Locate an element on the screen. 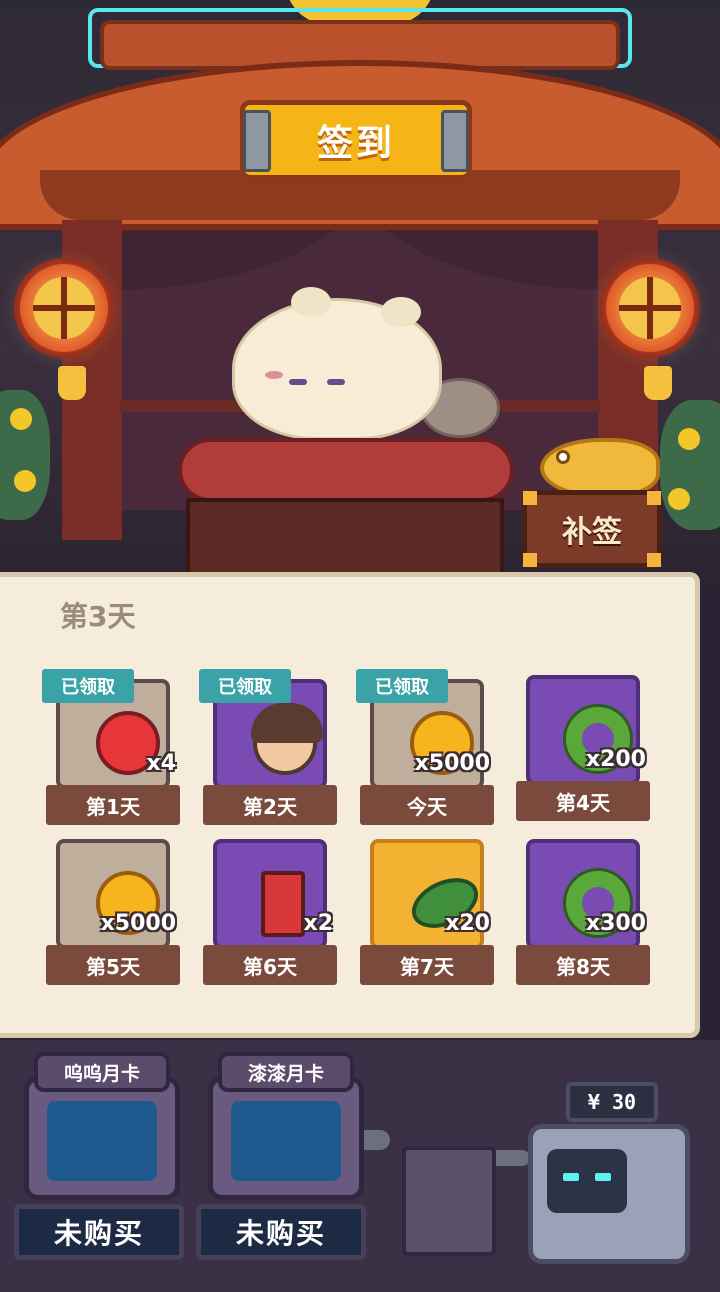 The height and width of the screenshot is (1292, 720). reward-quantity: x200 is located at coordinates (615, 759).